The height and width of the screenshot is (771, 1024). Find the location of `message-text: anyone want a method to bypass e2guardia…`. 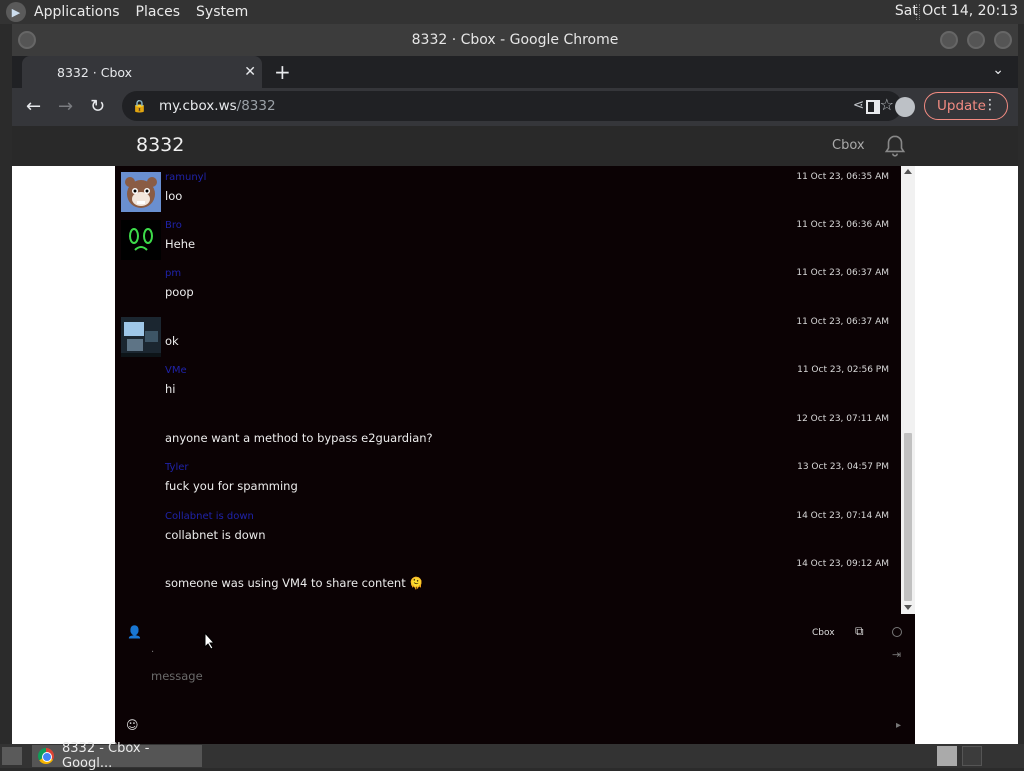

message-text: anyone want a method to bypass e2guardia… is located at coordinates (299, 438).